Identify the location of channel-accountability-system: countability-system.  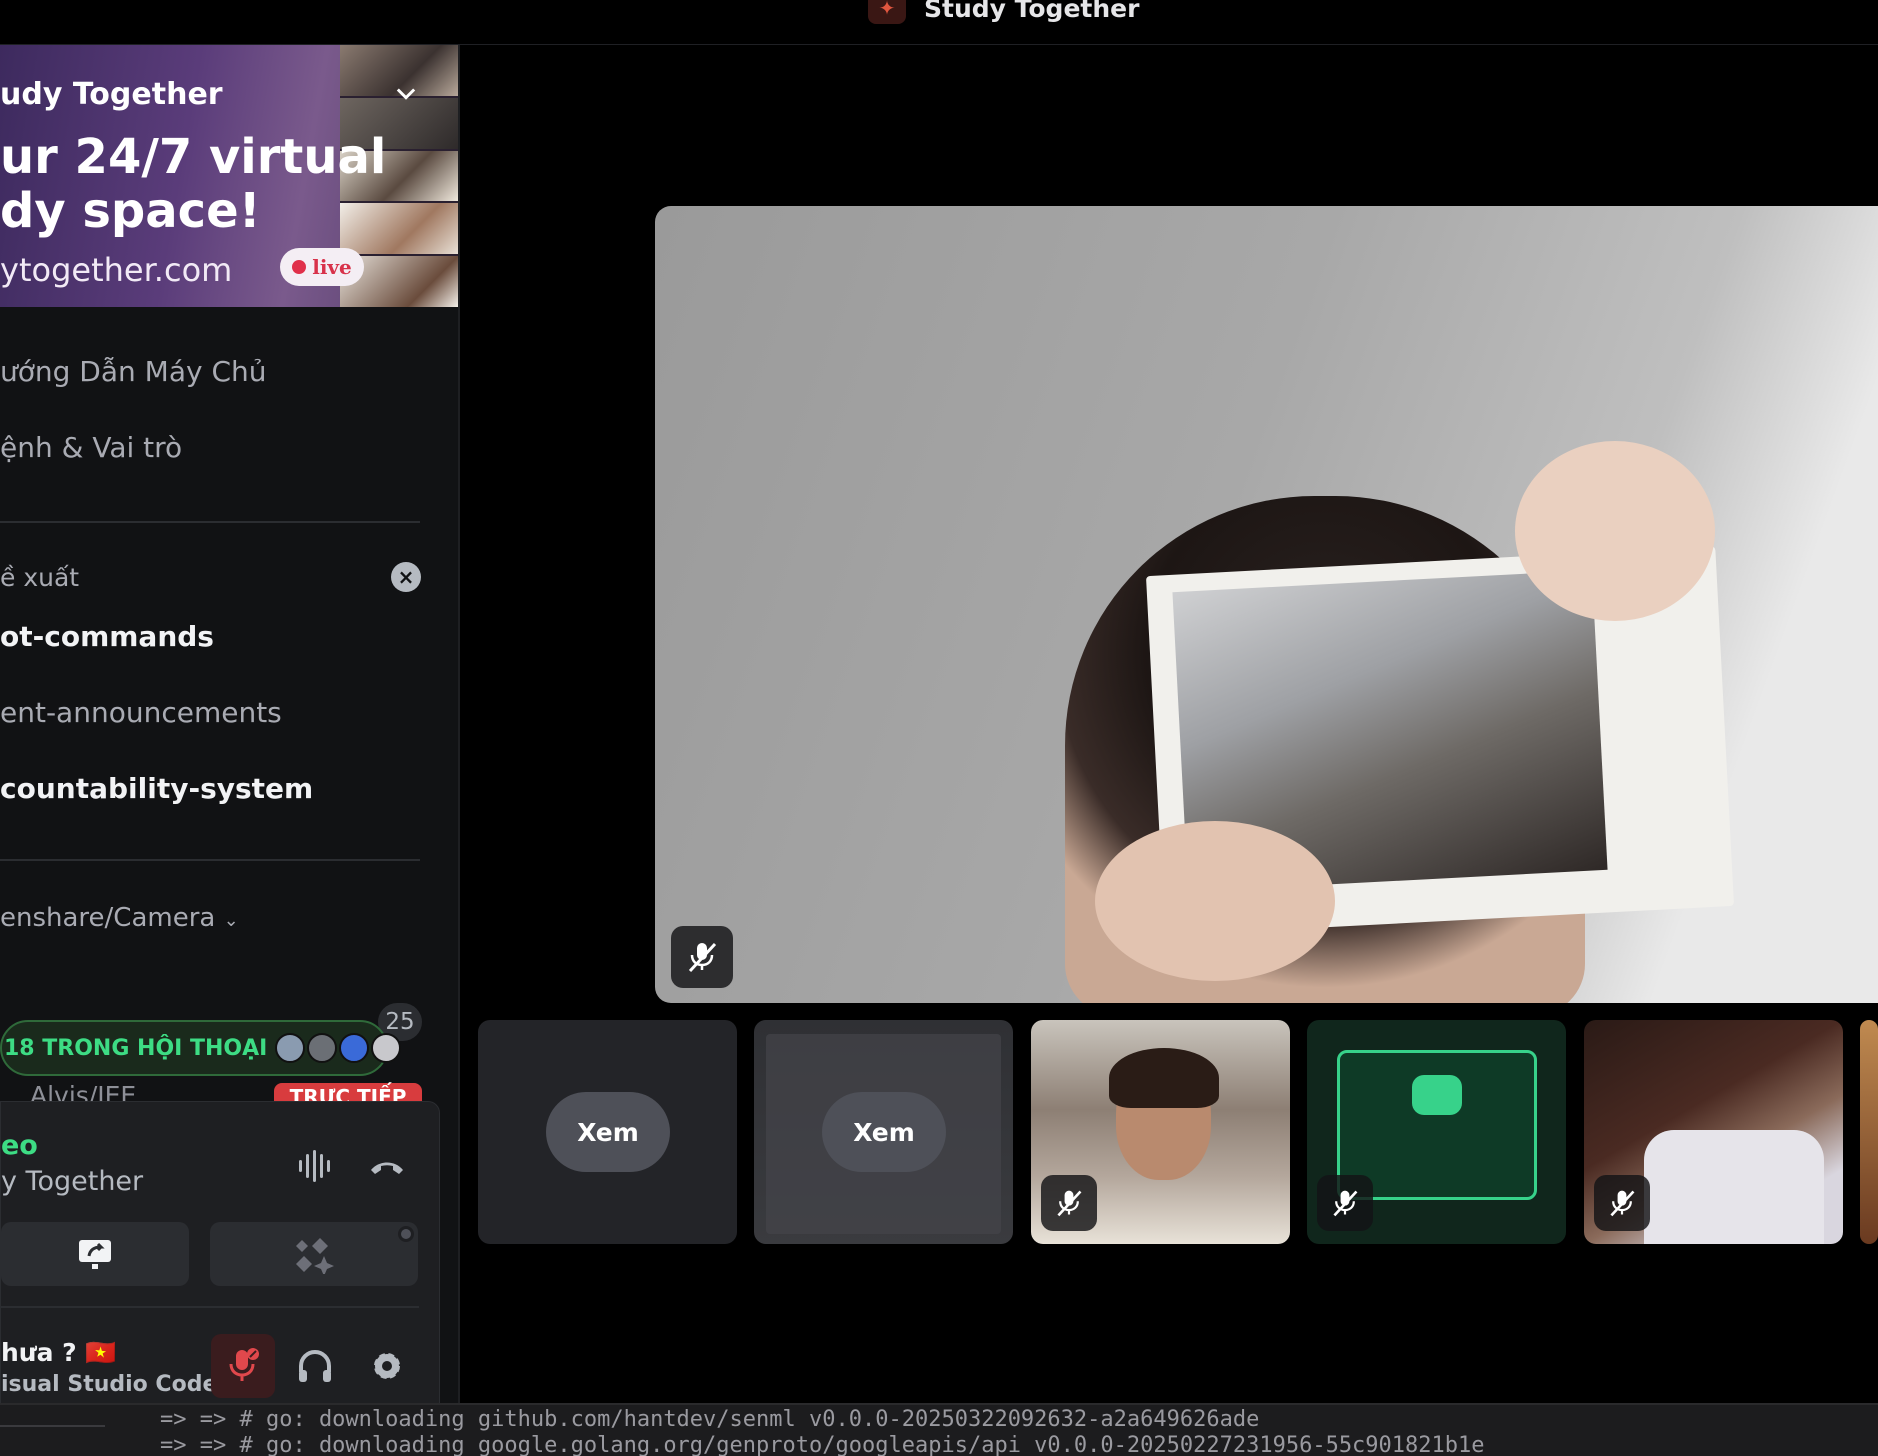
(156, 788).